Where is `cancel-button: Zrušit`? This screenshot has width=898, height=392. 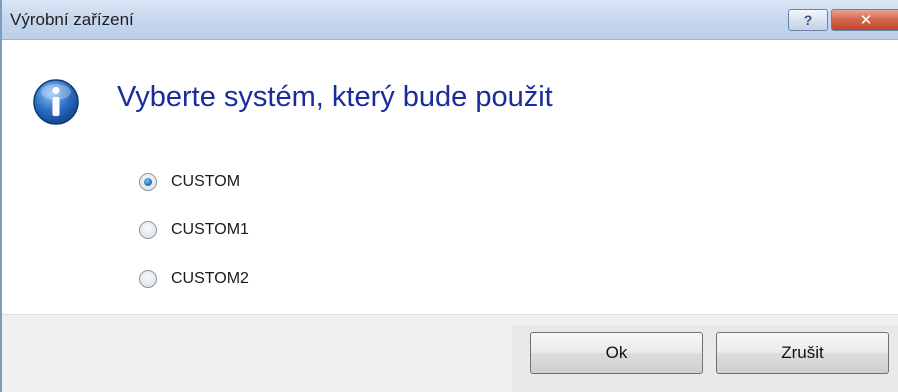
cancel-button: Zrušit is located at coordinates (802, 353).